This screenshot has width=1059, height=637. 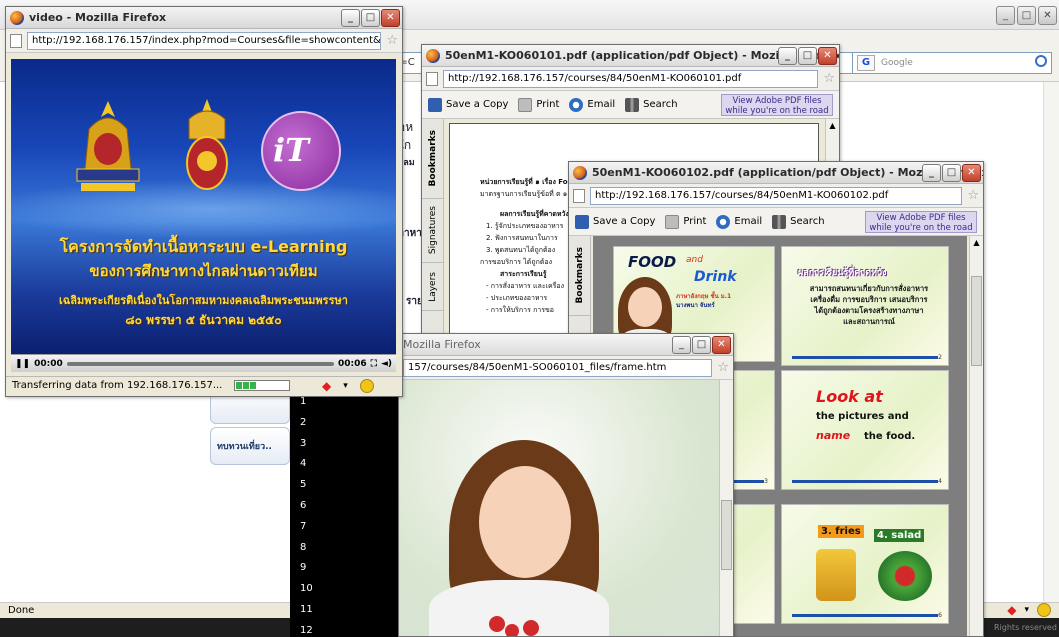 I want to click on volume-icon: ◄), so click(x=386, y=364).